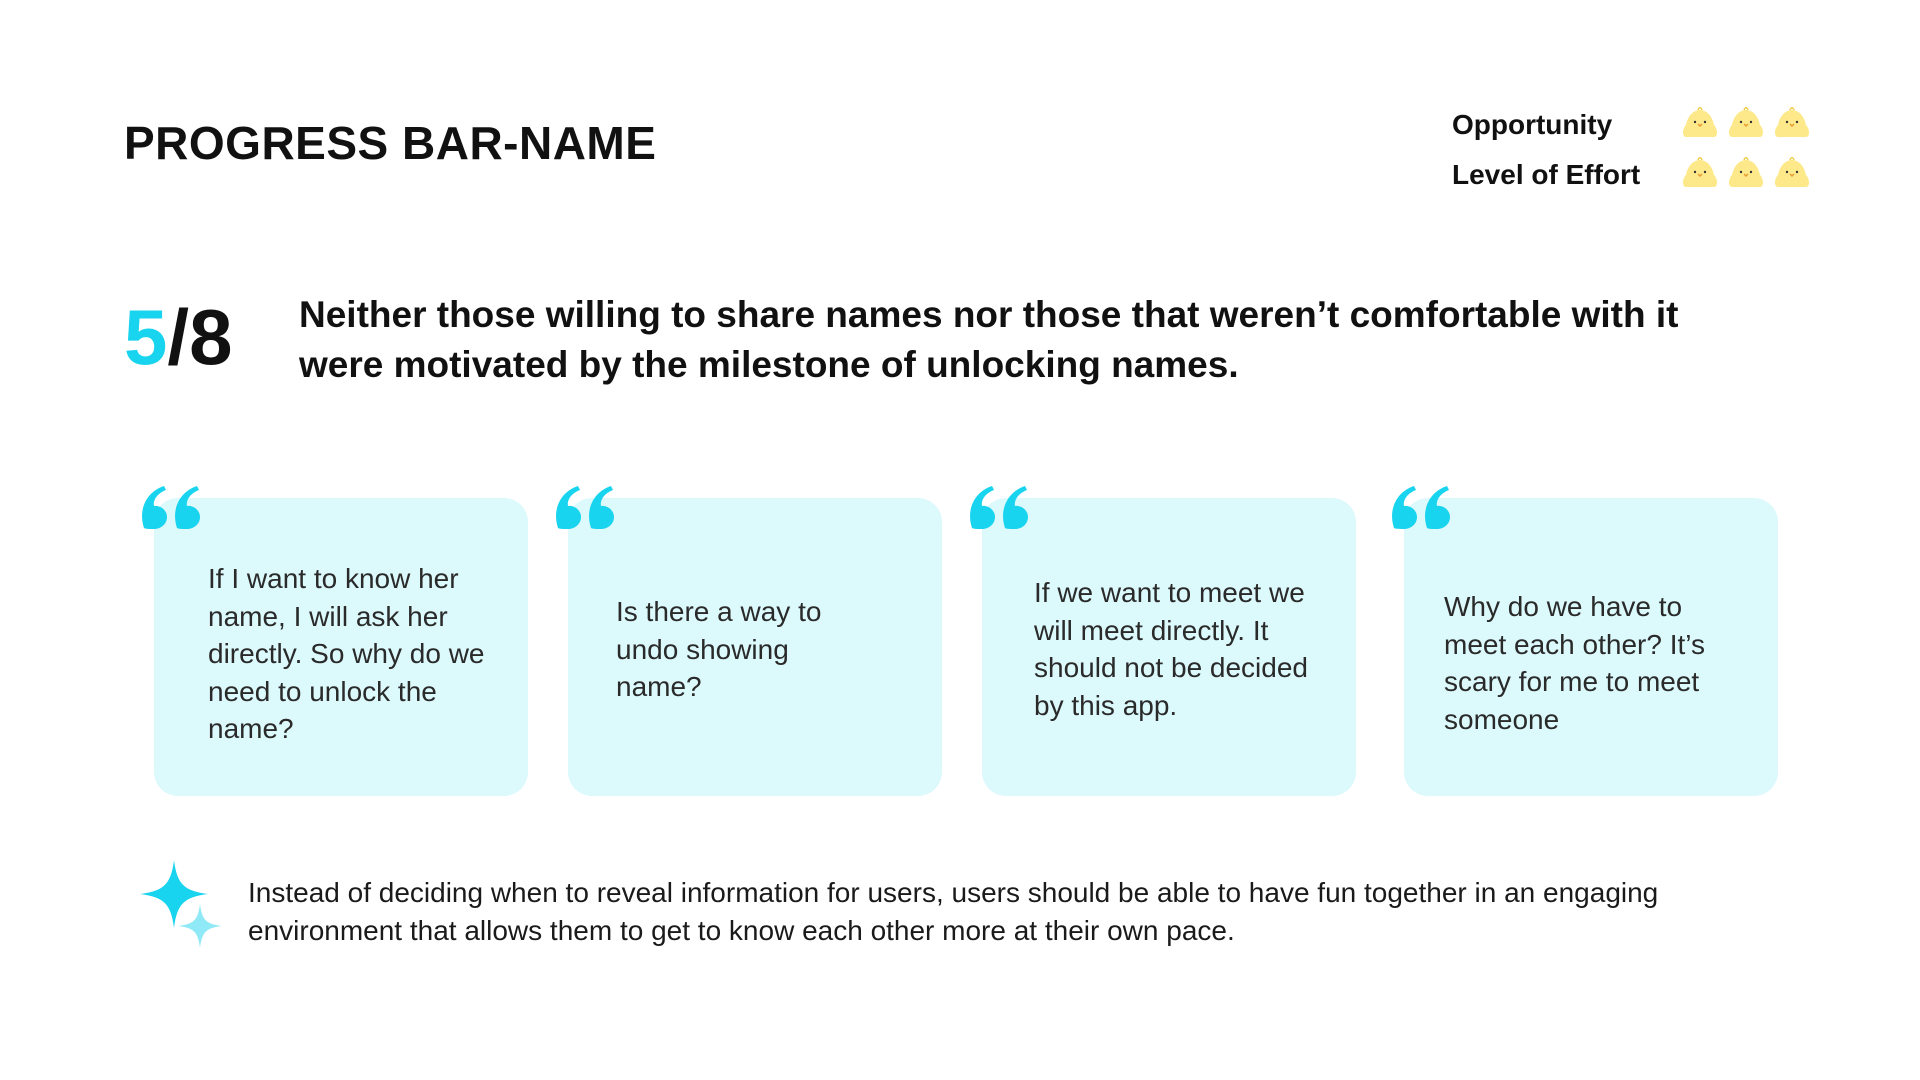 This screenshot has width=1920, height=1080. Describe the element at coordinates (1632, 125) in the screenshot. I see `rating-opportunity: Opportunity` at that location.